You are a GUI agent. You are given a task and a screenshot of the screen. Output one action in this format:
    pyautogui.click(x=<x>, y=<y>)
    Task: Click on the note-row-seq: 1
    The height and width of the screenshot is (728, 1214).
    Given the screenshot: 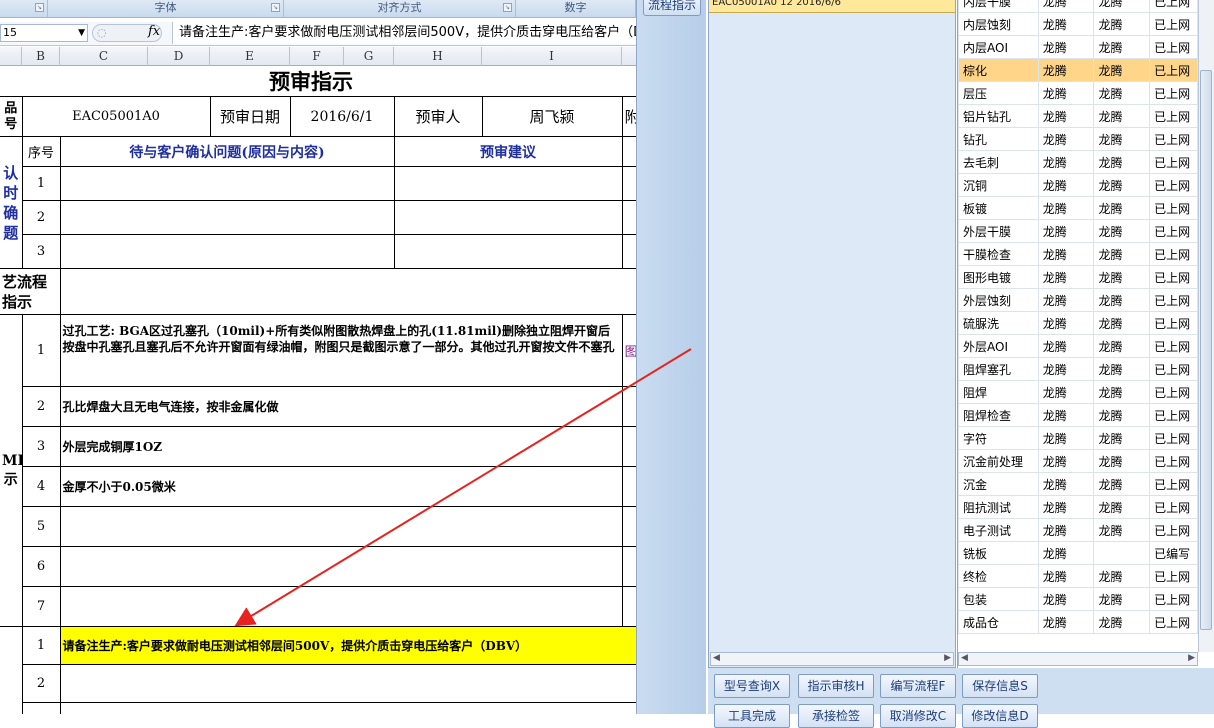 What is the action you would take?
    pyautogui.click(x=41, y=645)
    